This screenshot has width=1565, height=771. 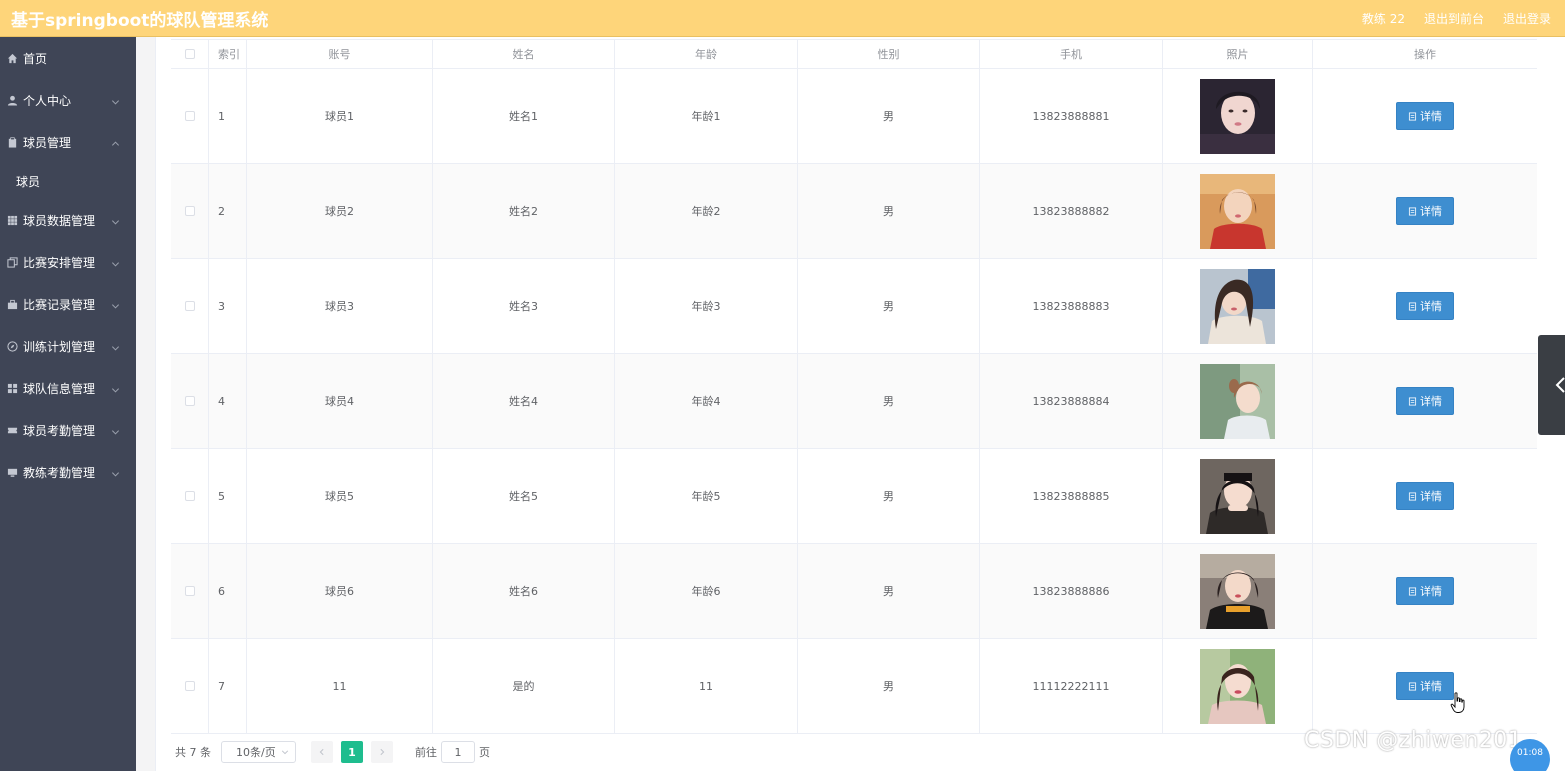 I want to click on sidebar-subitem-players: 球员, so click(x=68, y=181).